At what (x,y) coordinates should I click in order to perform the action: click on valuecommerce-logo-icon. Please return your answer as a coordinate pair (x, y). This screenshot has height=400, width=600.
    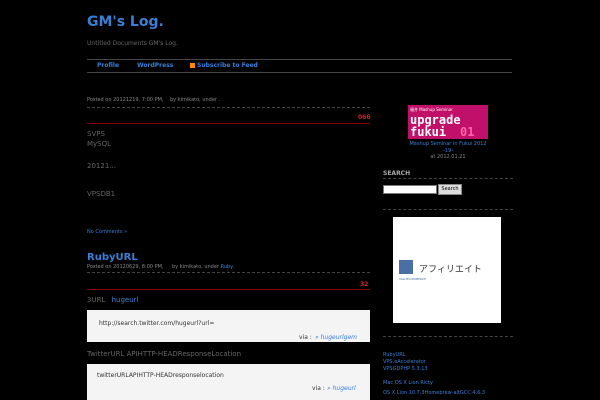
    Looking at the image, I should click on (406, 267).